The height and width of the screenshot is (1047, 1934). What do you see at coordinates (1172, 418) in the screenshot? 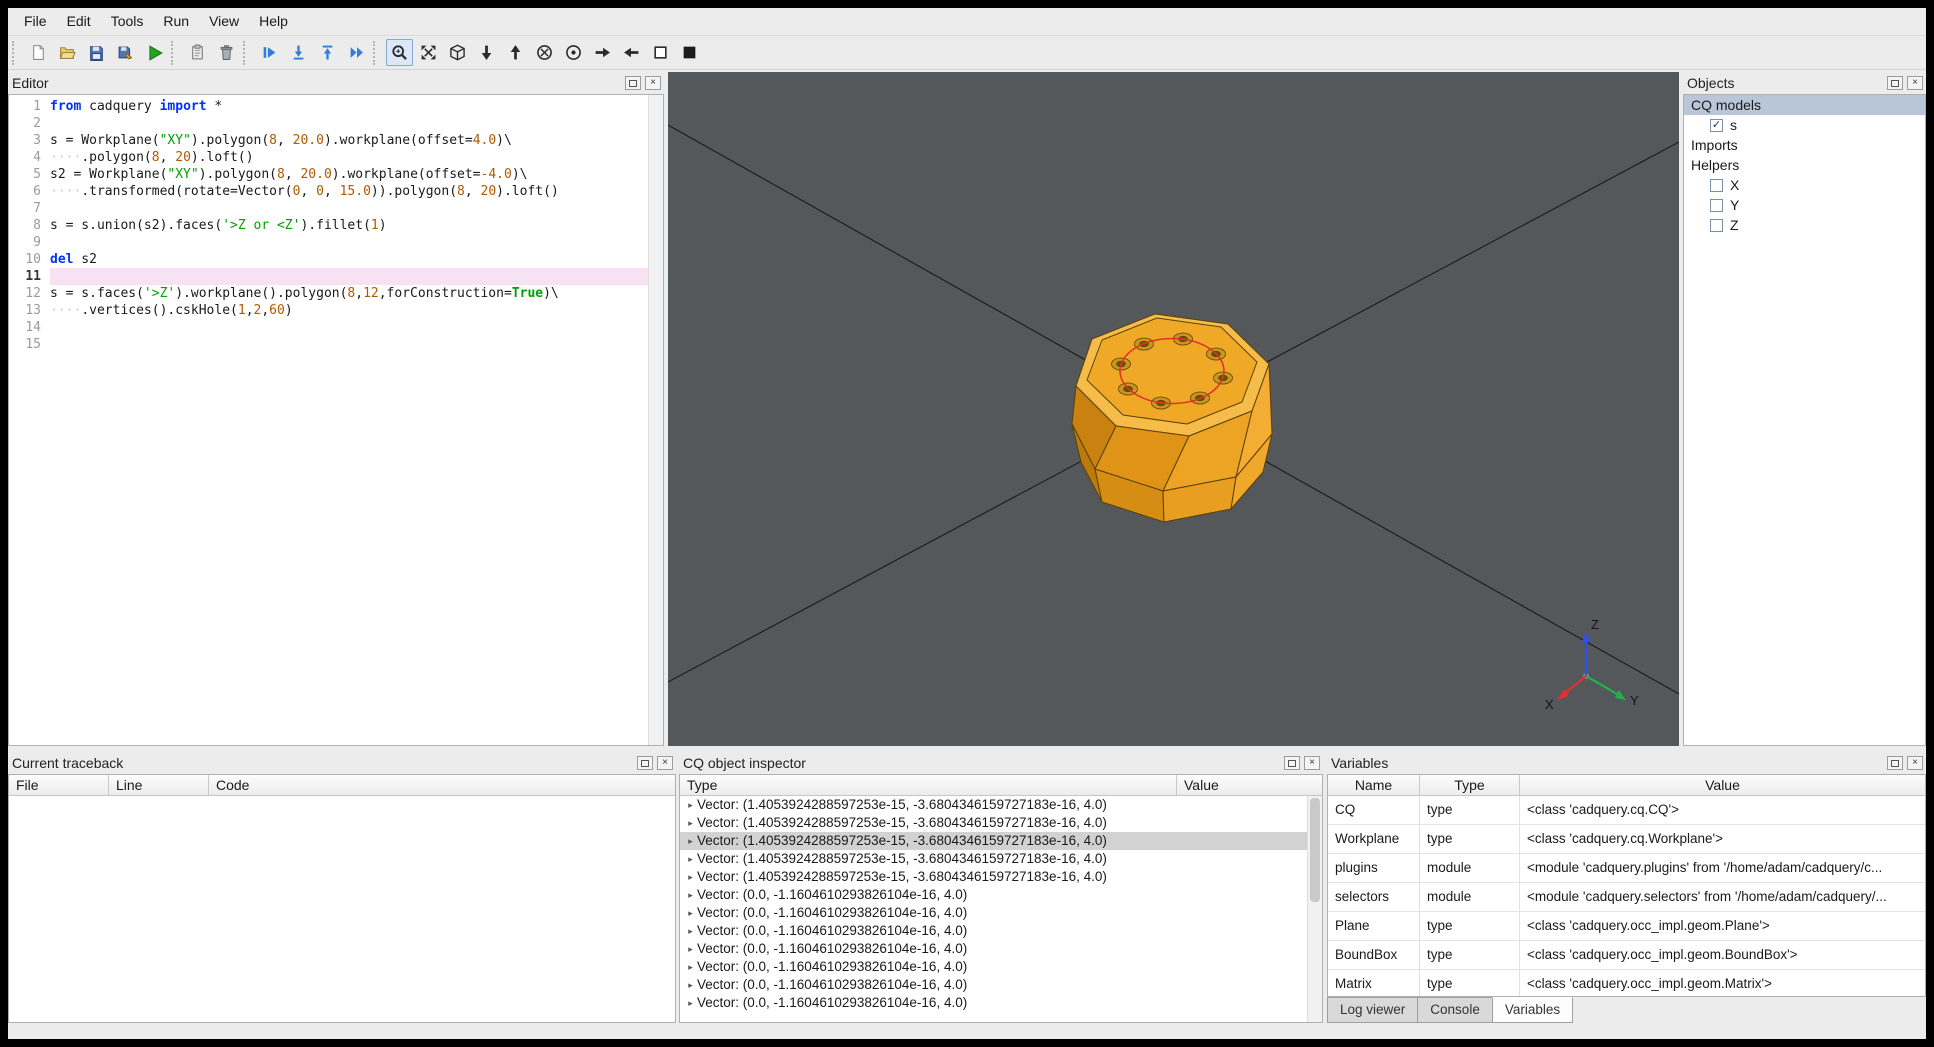
I see `cad-model` at bounding box center [1172, 418].